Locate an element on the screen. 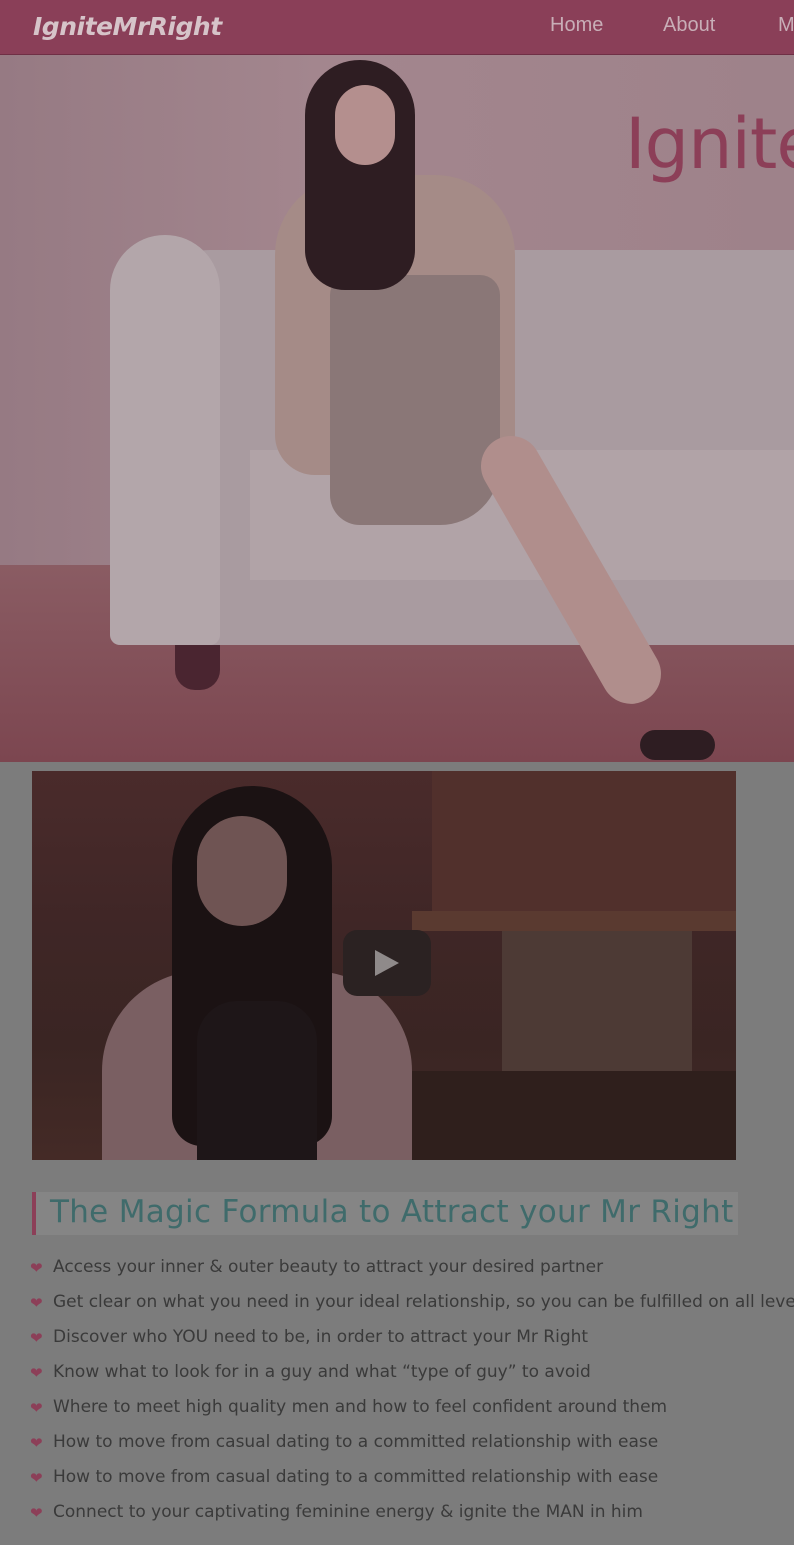 This screenshot has height=1545, width=794. play-icon is located at coordinates (387, 963).